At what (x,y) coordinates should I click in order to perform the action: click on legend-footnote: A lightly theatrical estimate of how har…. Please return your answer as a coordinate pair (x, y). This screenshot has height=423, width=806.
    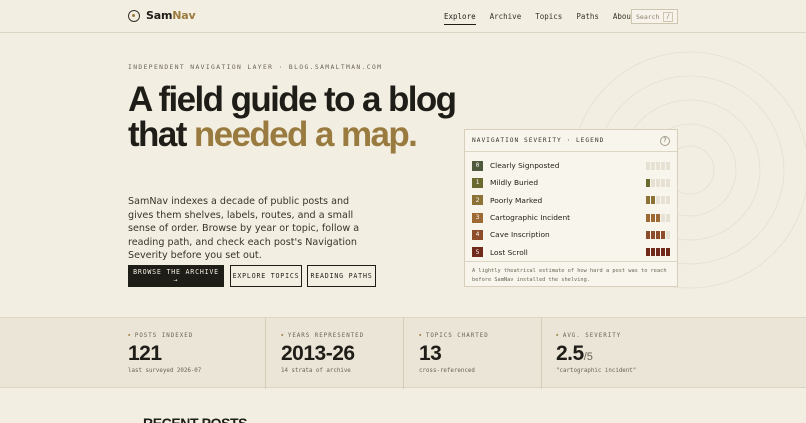
    Looking at the image, I should click on (571, 272).